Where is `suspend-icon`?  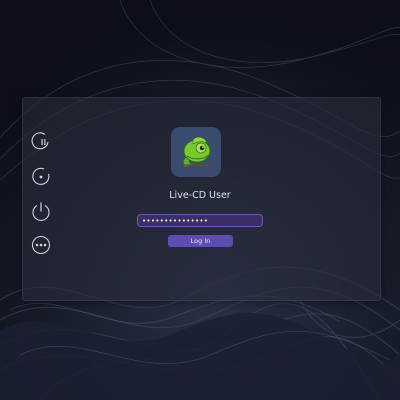 suspend-icon is located at coordinates (40, 141).